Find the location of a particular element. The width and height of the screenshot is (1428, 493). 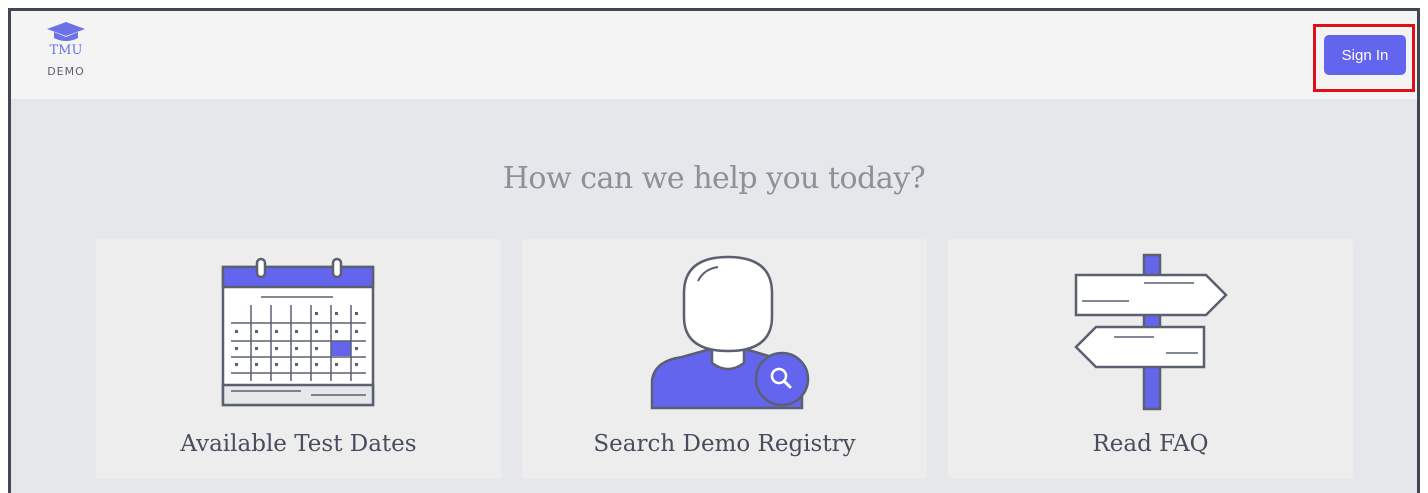

logo: TMU DEMO is located at coordinates (66, 56).